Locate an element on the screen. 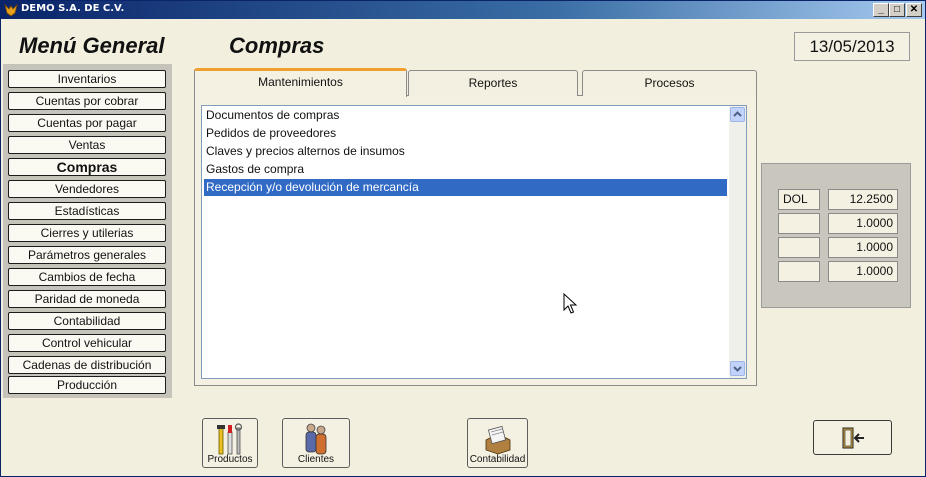  scroll-up-button is located at coordinates (737, 114).